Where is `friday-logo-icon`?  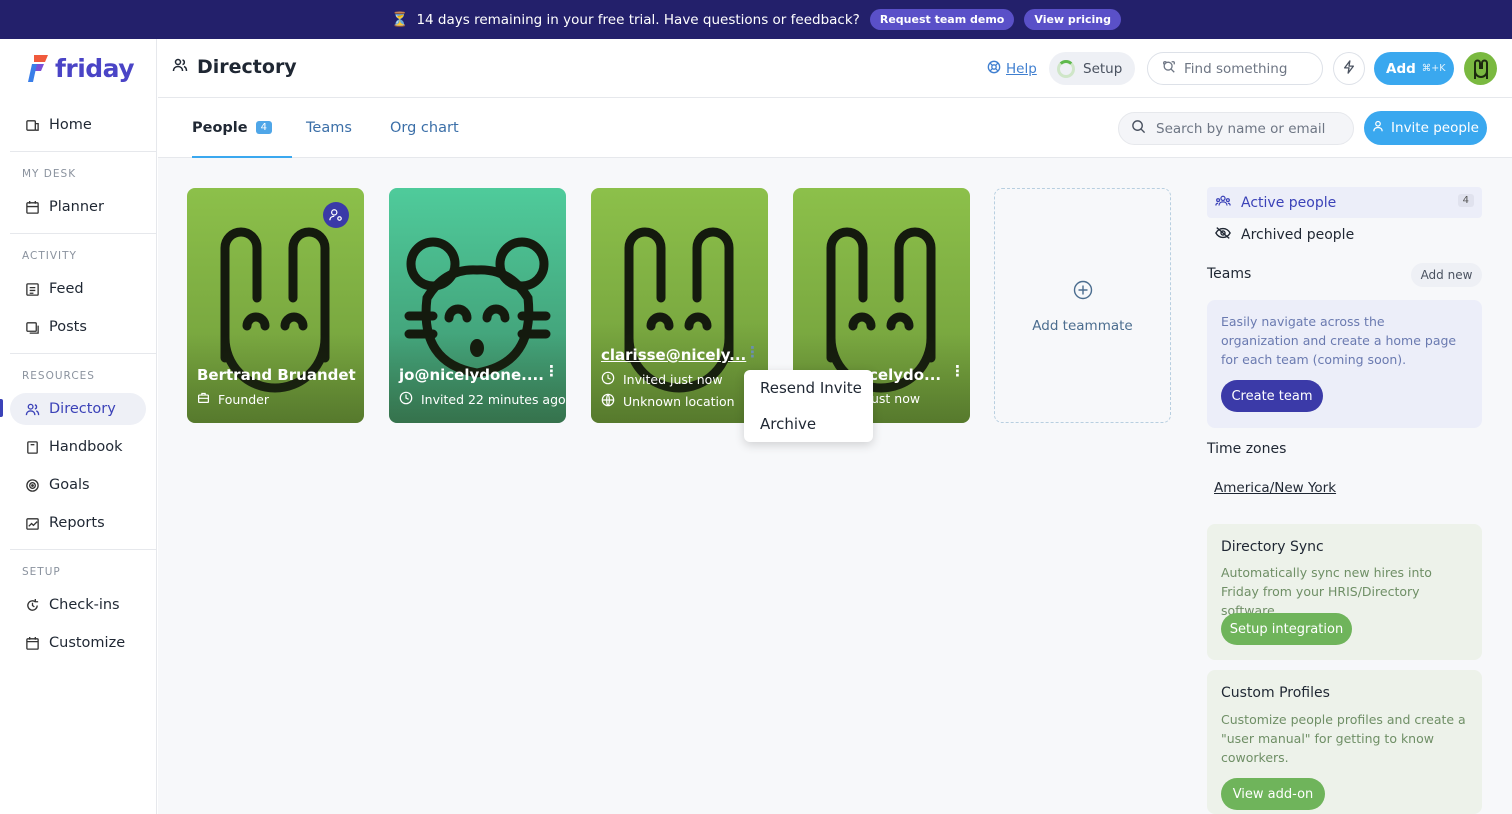 friday-logo-icon is located at coordinates (38, 68).